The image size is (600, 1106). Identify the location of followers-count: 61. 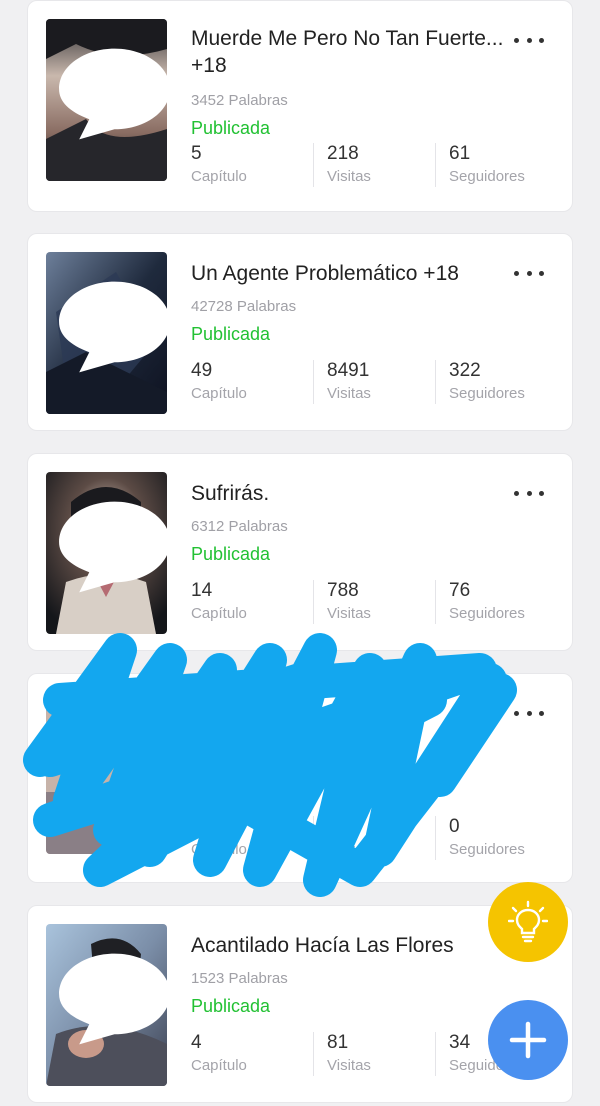
(460, 153).